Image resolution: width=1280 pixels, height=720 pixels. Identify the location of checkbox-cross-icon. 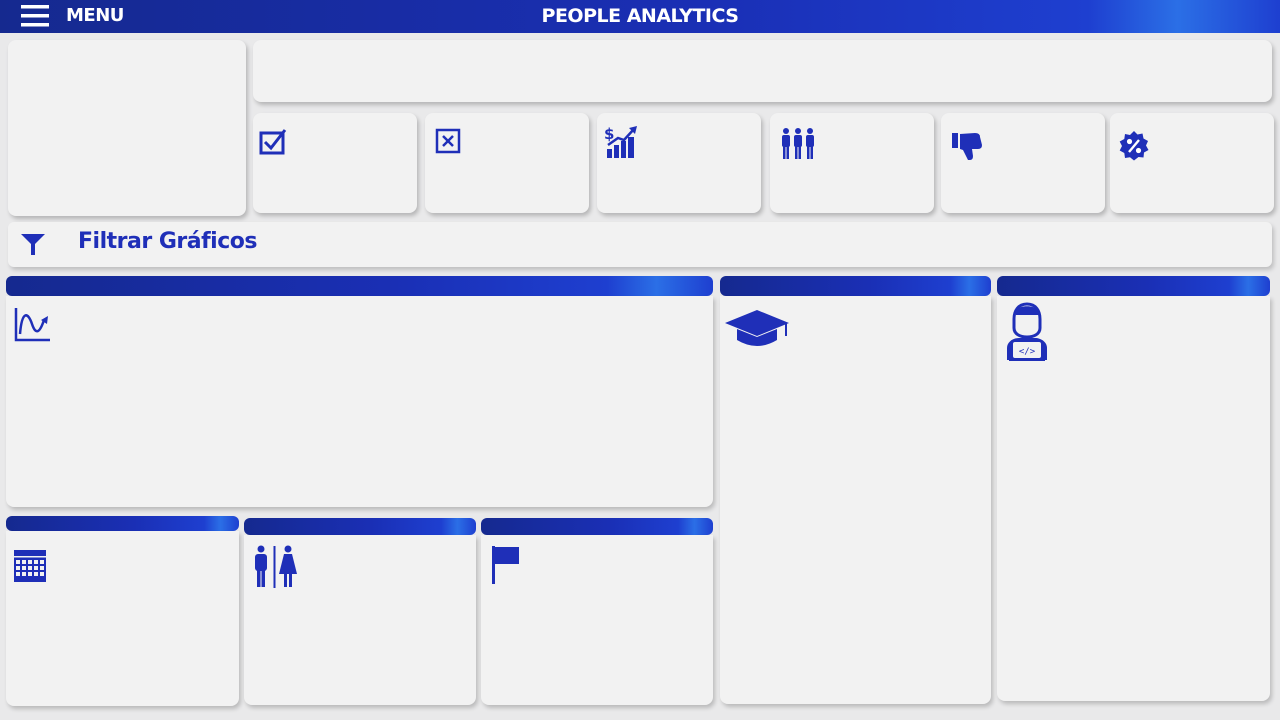
(448, 141).